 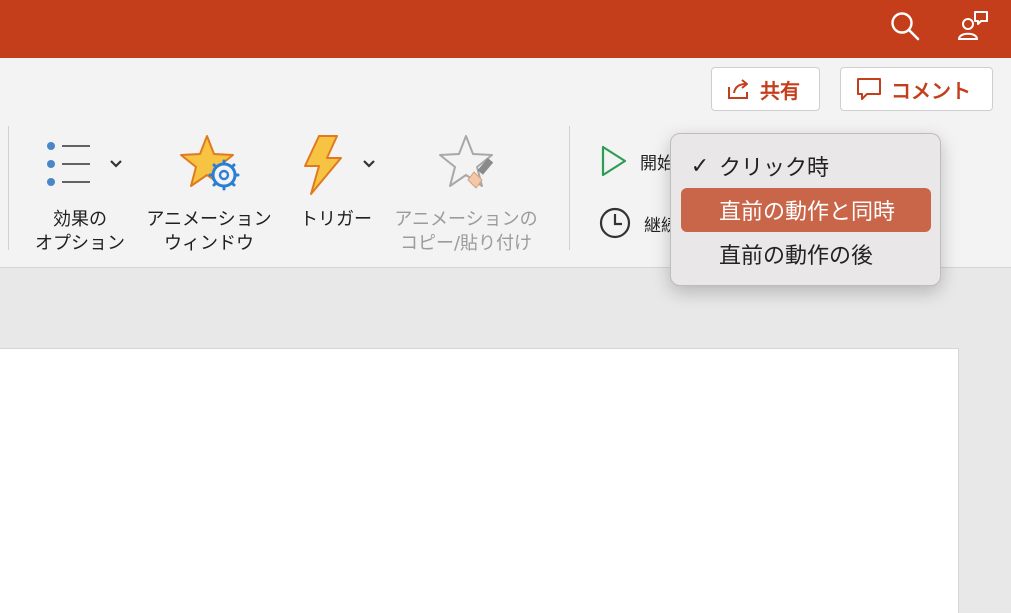 I want to click on animation-pane-button: アニメーション ウィンドウ, so click(x=209, y=192).